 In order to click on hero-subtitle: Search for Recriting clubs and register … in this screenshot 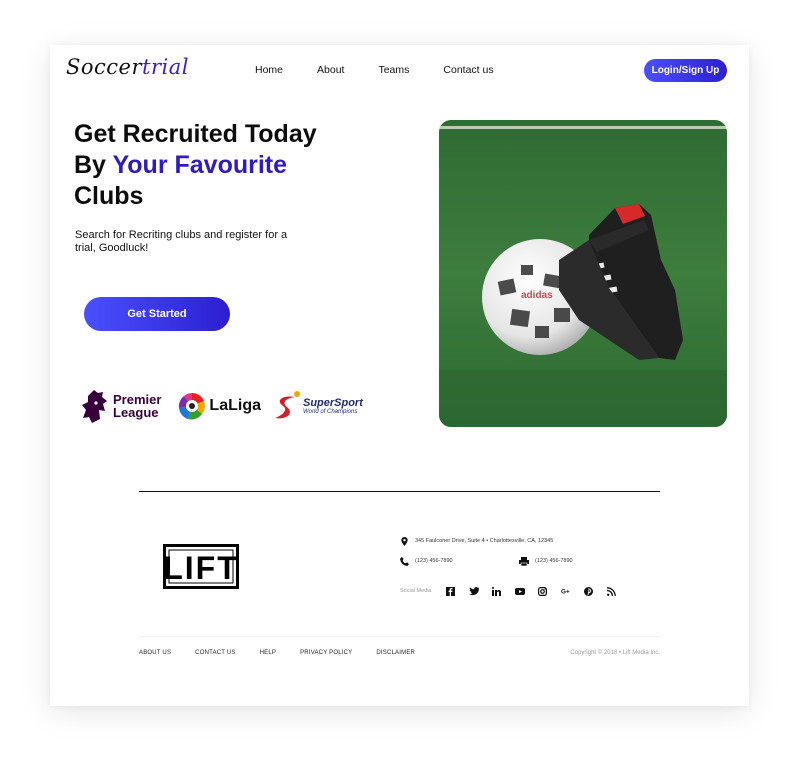, I will do `click(181, 241)`.